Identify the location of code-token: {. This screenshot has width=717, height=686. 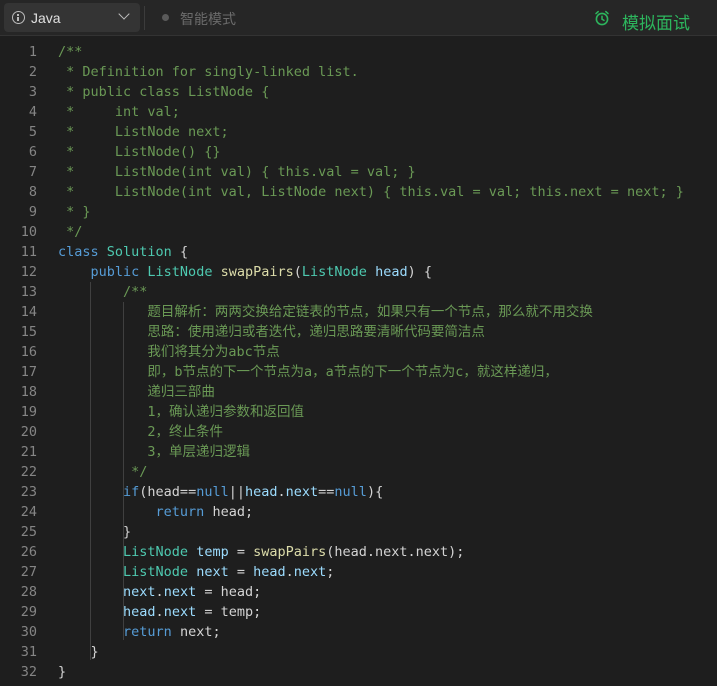
(180, 252).